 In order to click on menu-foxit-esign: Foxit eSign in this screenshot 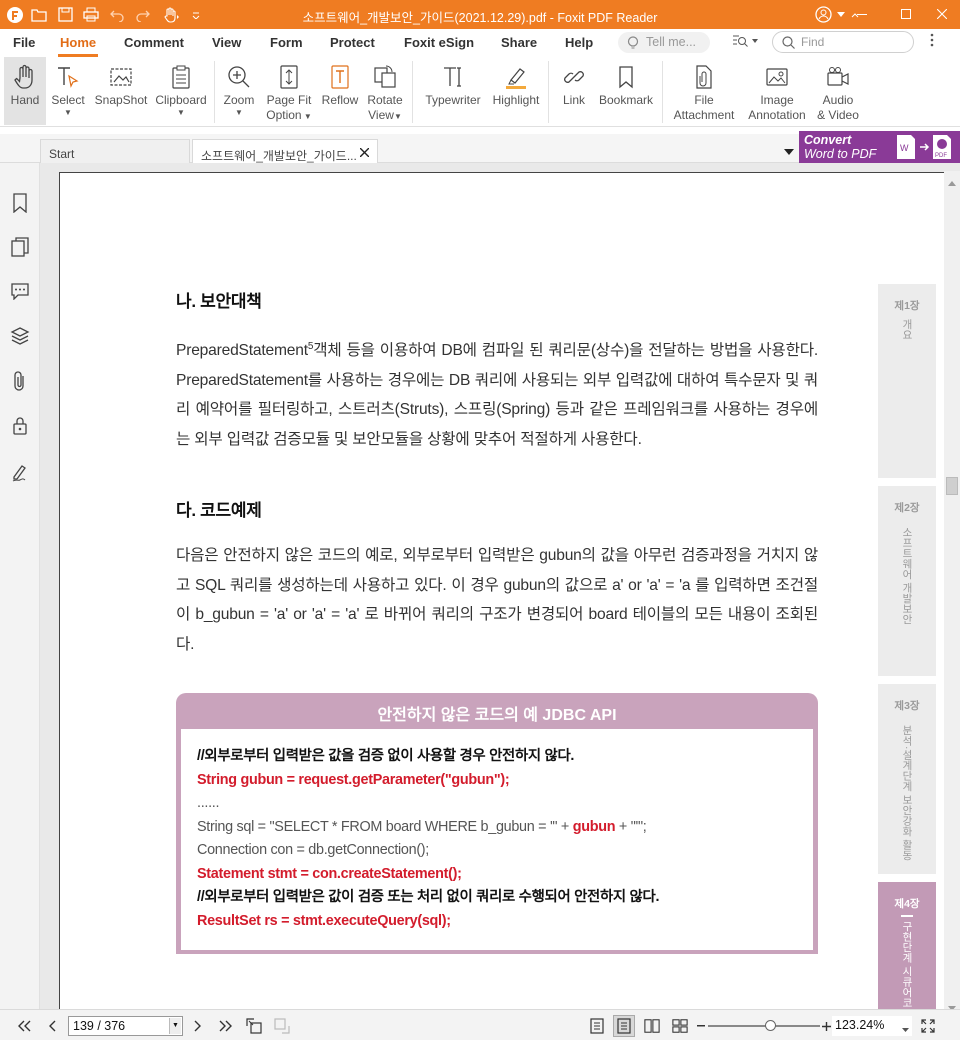, I will do `click(439, 42)`.